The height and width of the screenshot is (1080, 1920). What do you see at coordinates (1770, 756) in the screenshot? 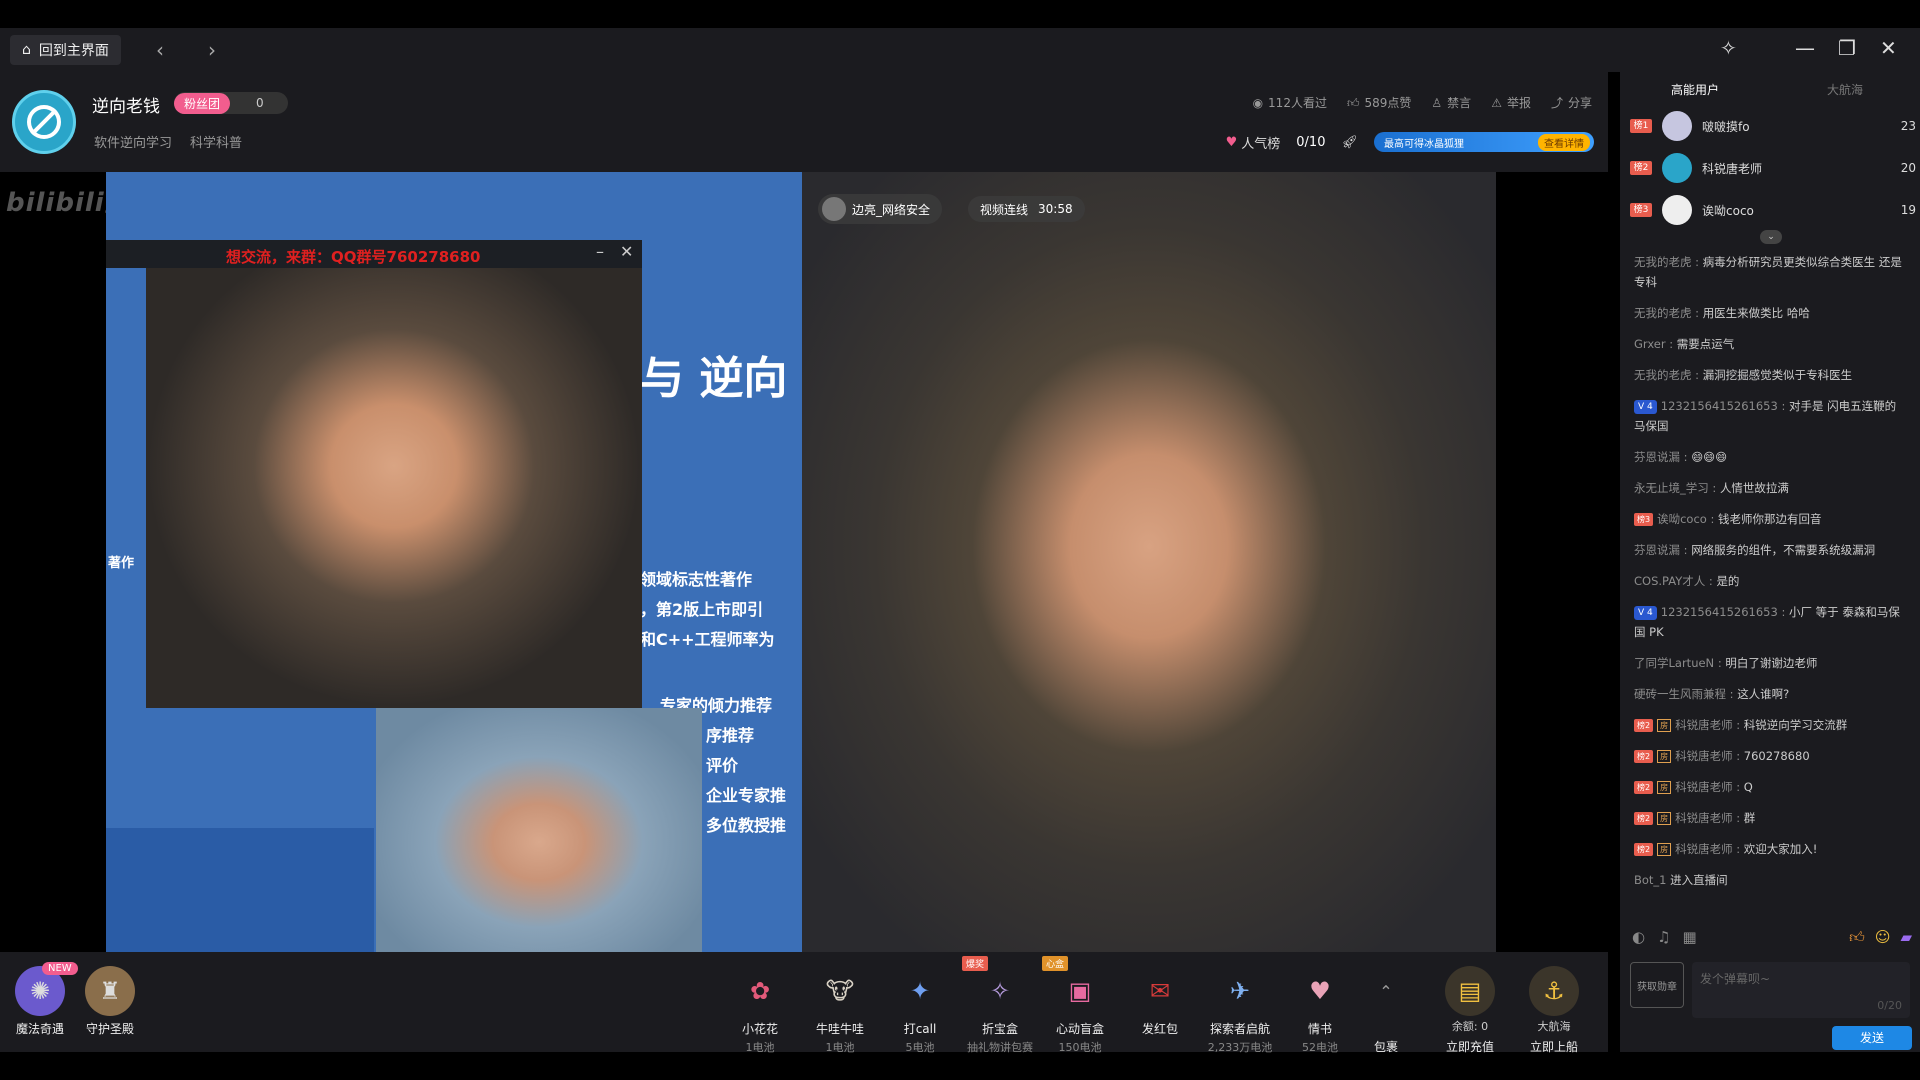
I see `chat-message: 榜2 房科锐唐老师 : 760278680` at bounding box center [1770, 756].